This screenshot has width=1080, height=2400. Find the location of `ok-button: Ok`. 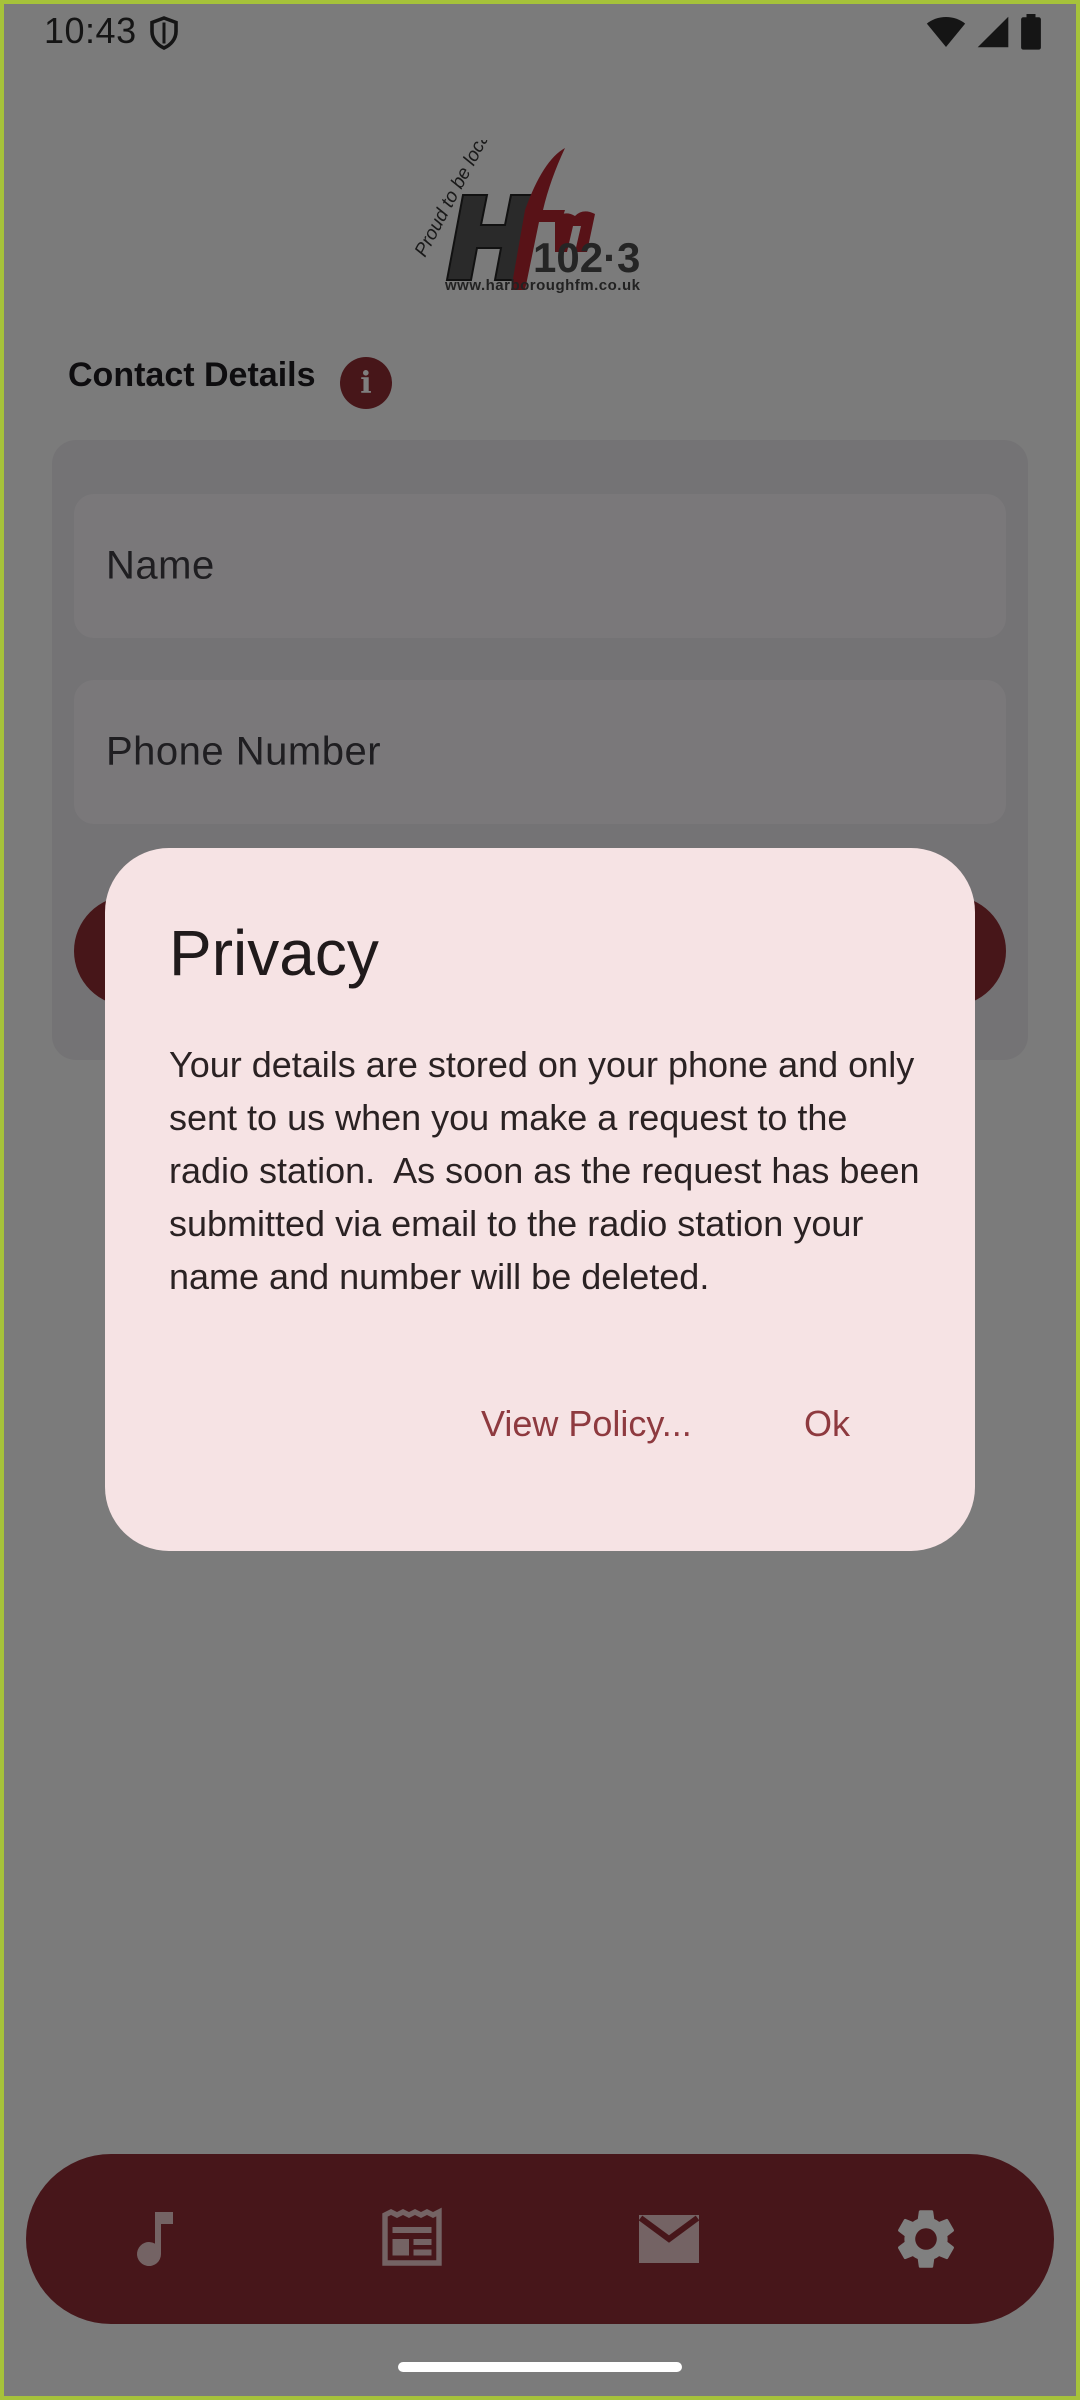

ok-button: Ok is located at coordinates (827, 1424).